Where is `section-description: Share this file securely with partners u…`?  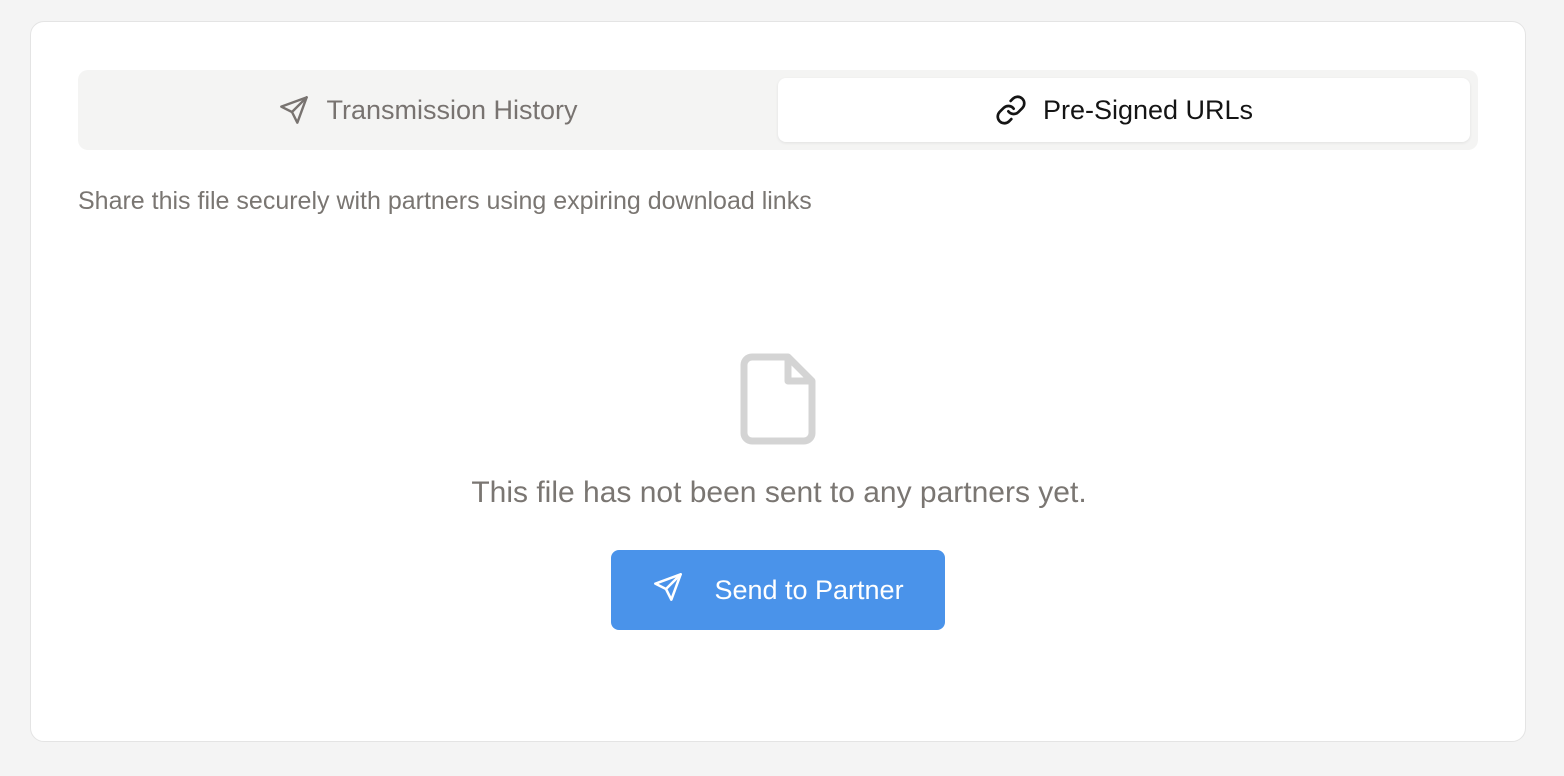
section-description: Share this file securely with partners u… is located at coordinates (445, 201).